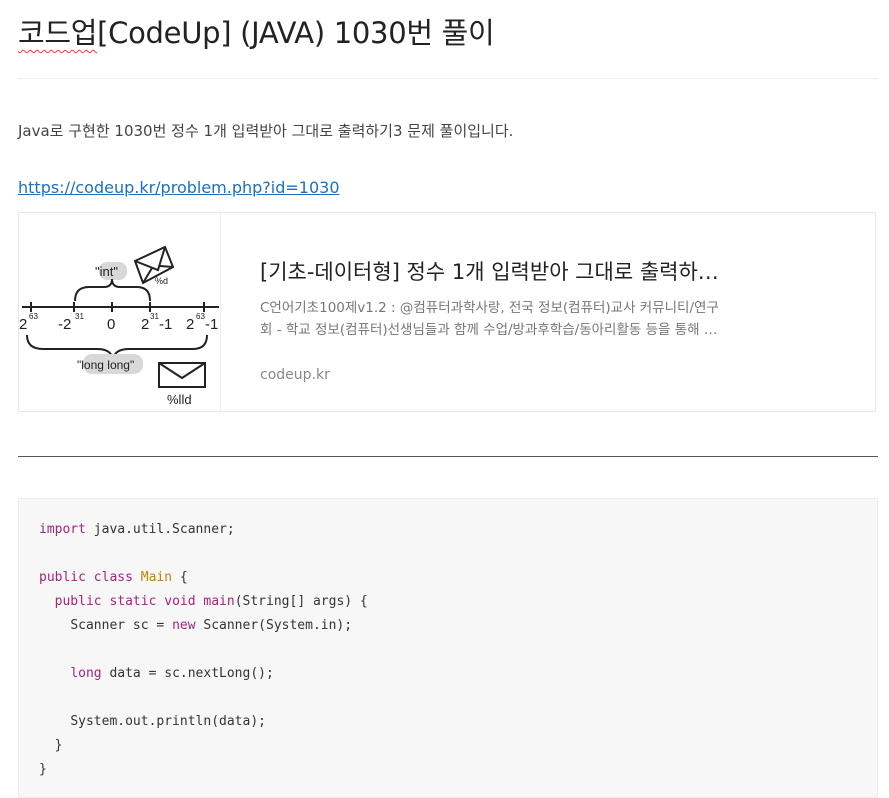 Image resolution: width=889 pixels, height=798 pixels. Describe the element at coordinates (106, 271) in the screenshot. I see `int-label: "int"` at that location.